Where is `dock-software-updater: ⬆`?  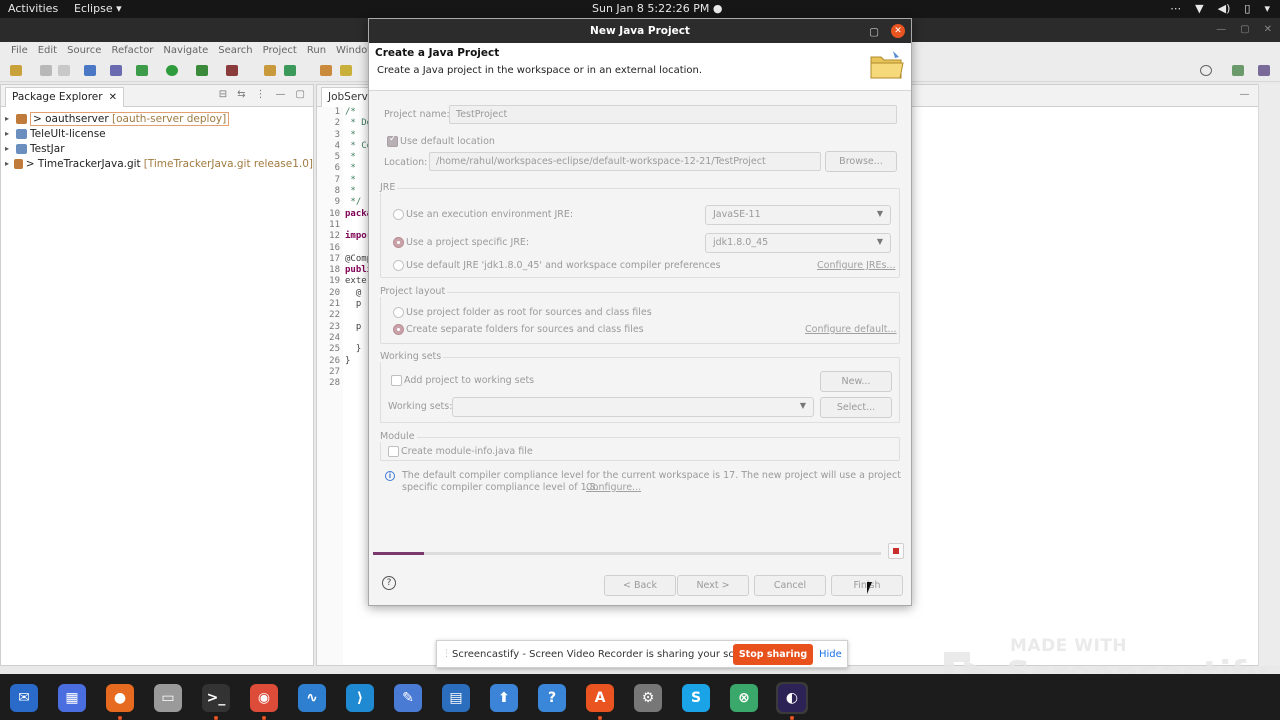 dock-software-updater: ⬆ is located at coordinates (504, 698).